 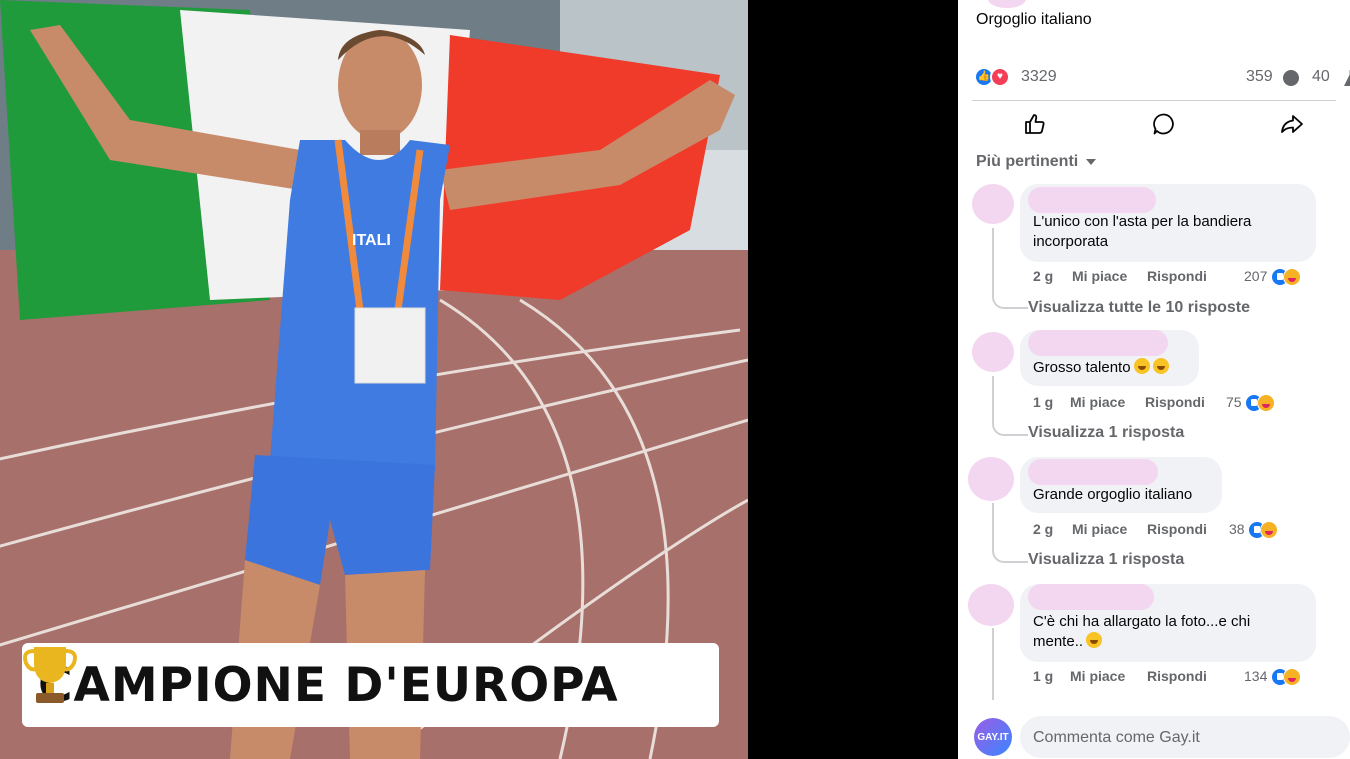 What do you see at coordinates (1000, 77) in the screenshot?
I see `love-reaction-icon: ♥` at bounding box center [1000, 77].